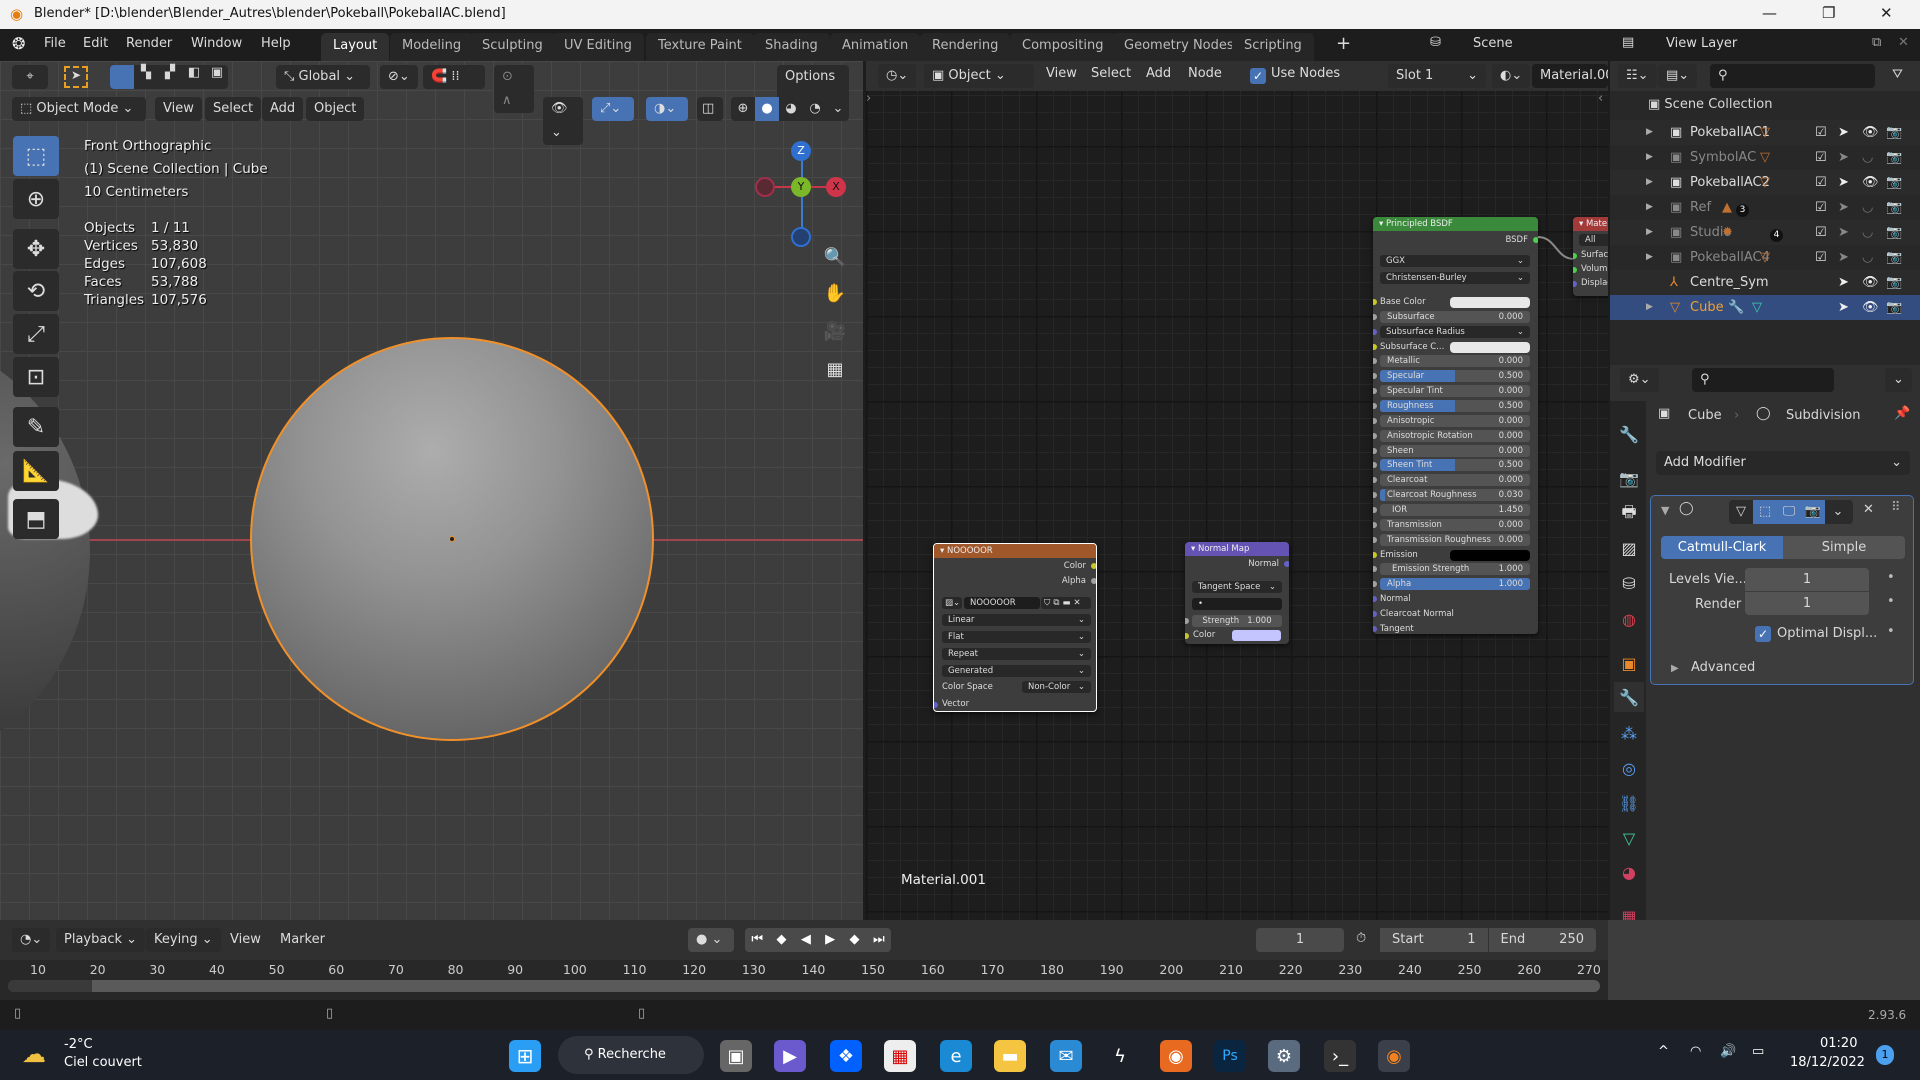 The height and width of the screenshot is (1080, 1920). What do you see at coordinates (1575, 284) in the screenshot?
I see `socket-displacement` at bounding box center [1575, 284].